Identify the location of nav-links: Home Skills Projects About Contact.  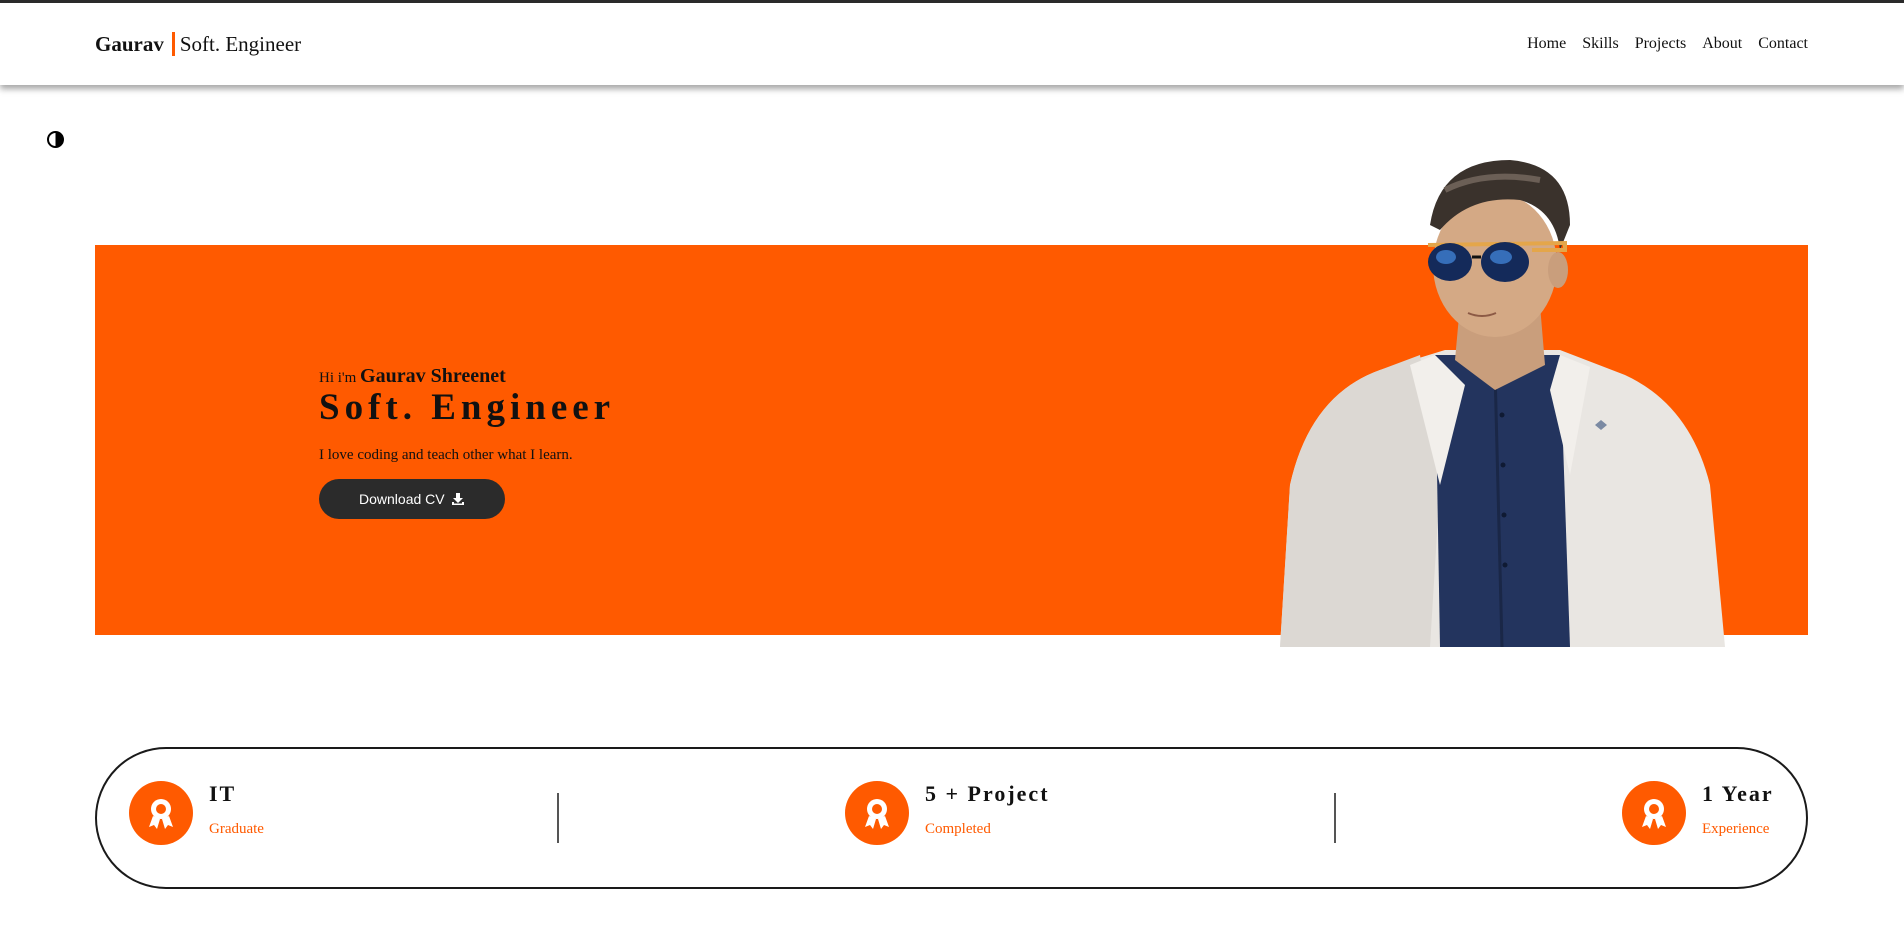
(1667, 44).